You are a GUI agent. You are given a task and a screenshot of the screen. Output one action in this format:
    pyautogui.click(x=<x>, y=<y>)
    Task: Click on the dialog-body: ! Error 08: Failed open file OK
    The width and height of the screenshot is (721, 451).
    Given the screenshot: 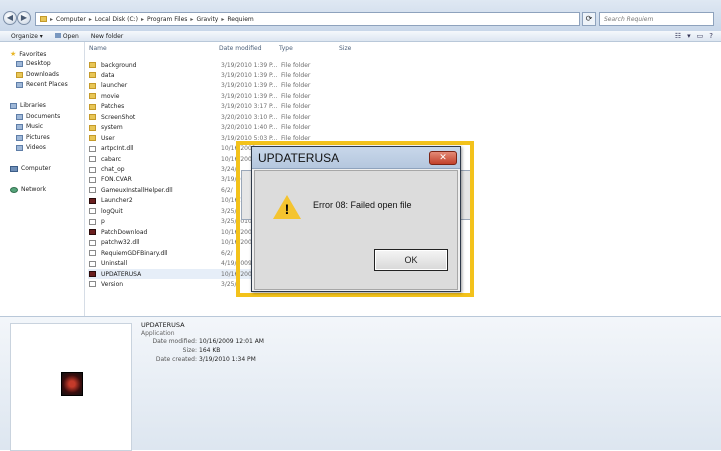 What is the action you would take?
    pyautogui.click(x=356, y=230)
    